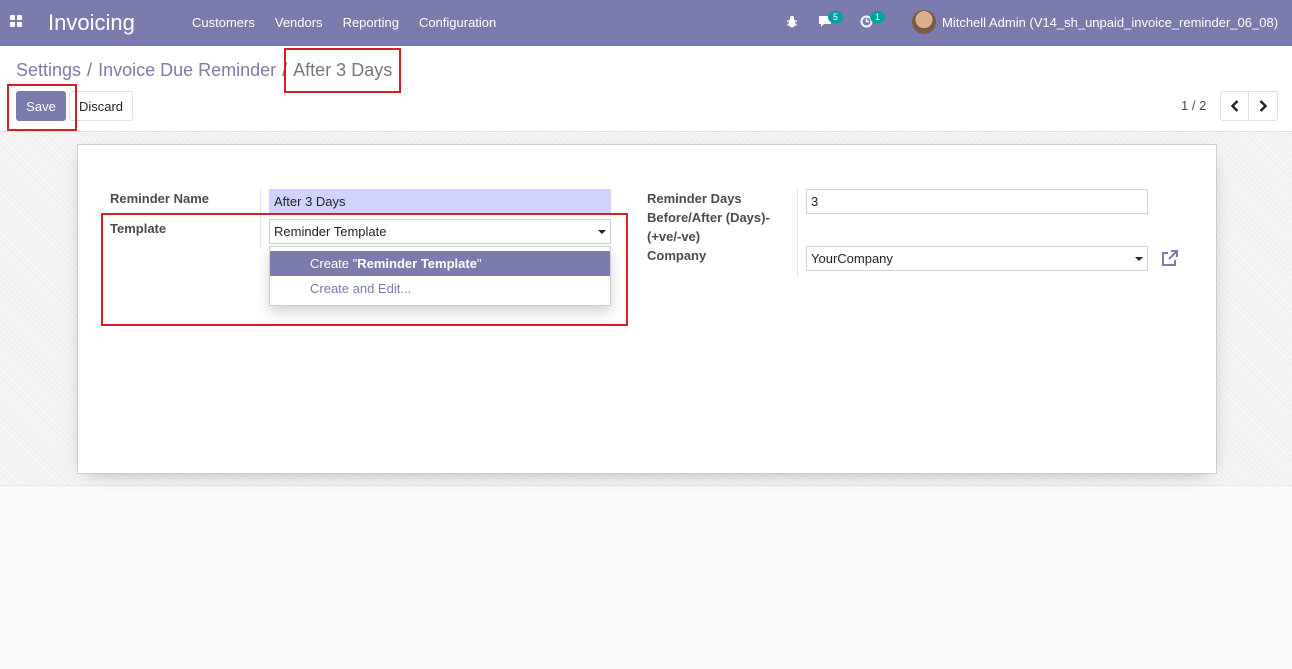 The image size is (1292, 669). What do you see at coordinates (342, 70) in the screenshot?
I see `highlight-breadcrumb-current` at bounding box center [342, 70].